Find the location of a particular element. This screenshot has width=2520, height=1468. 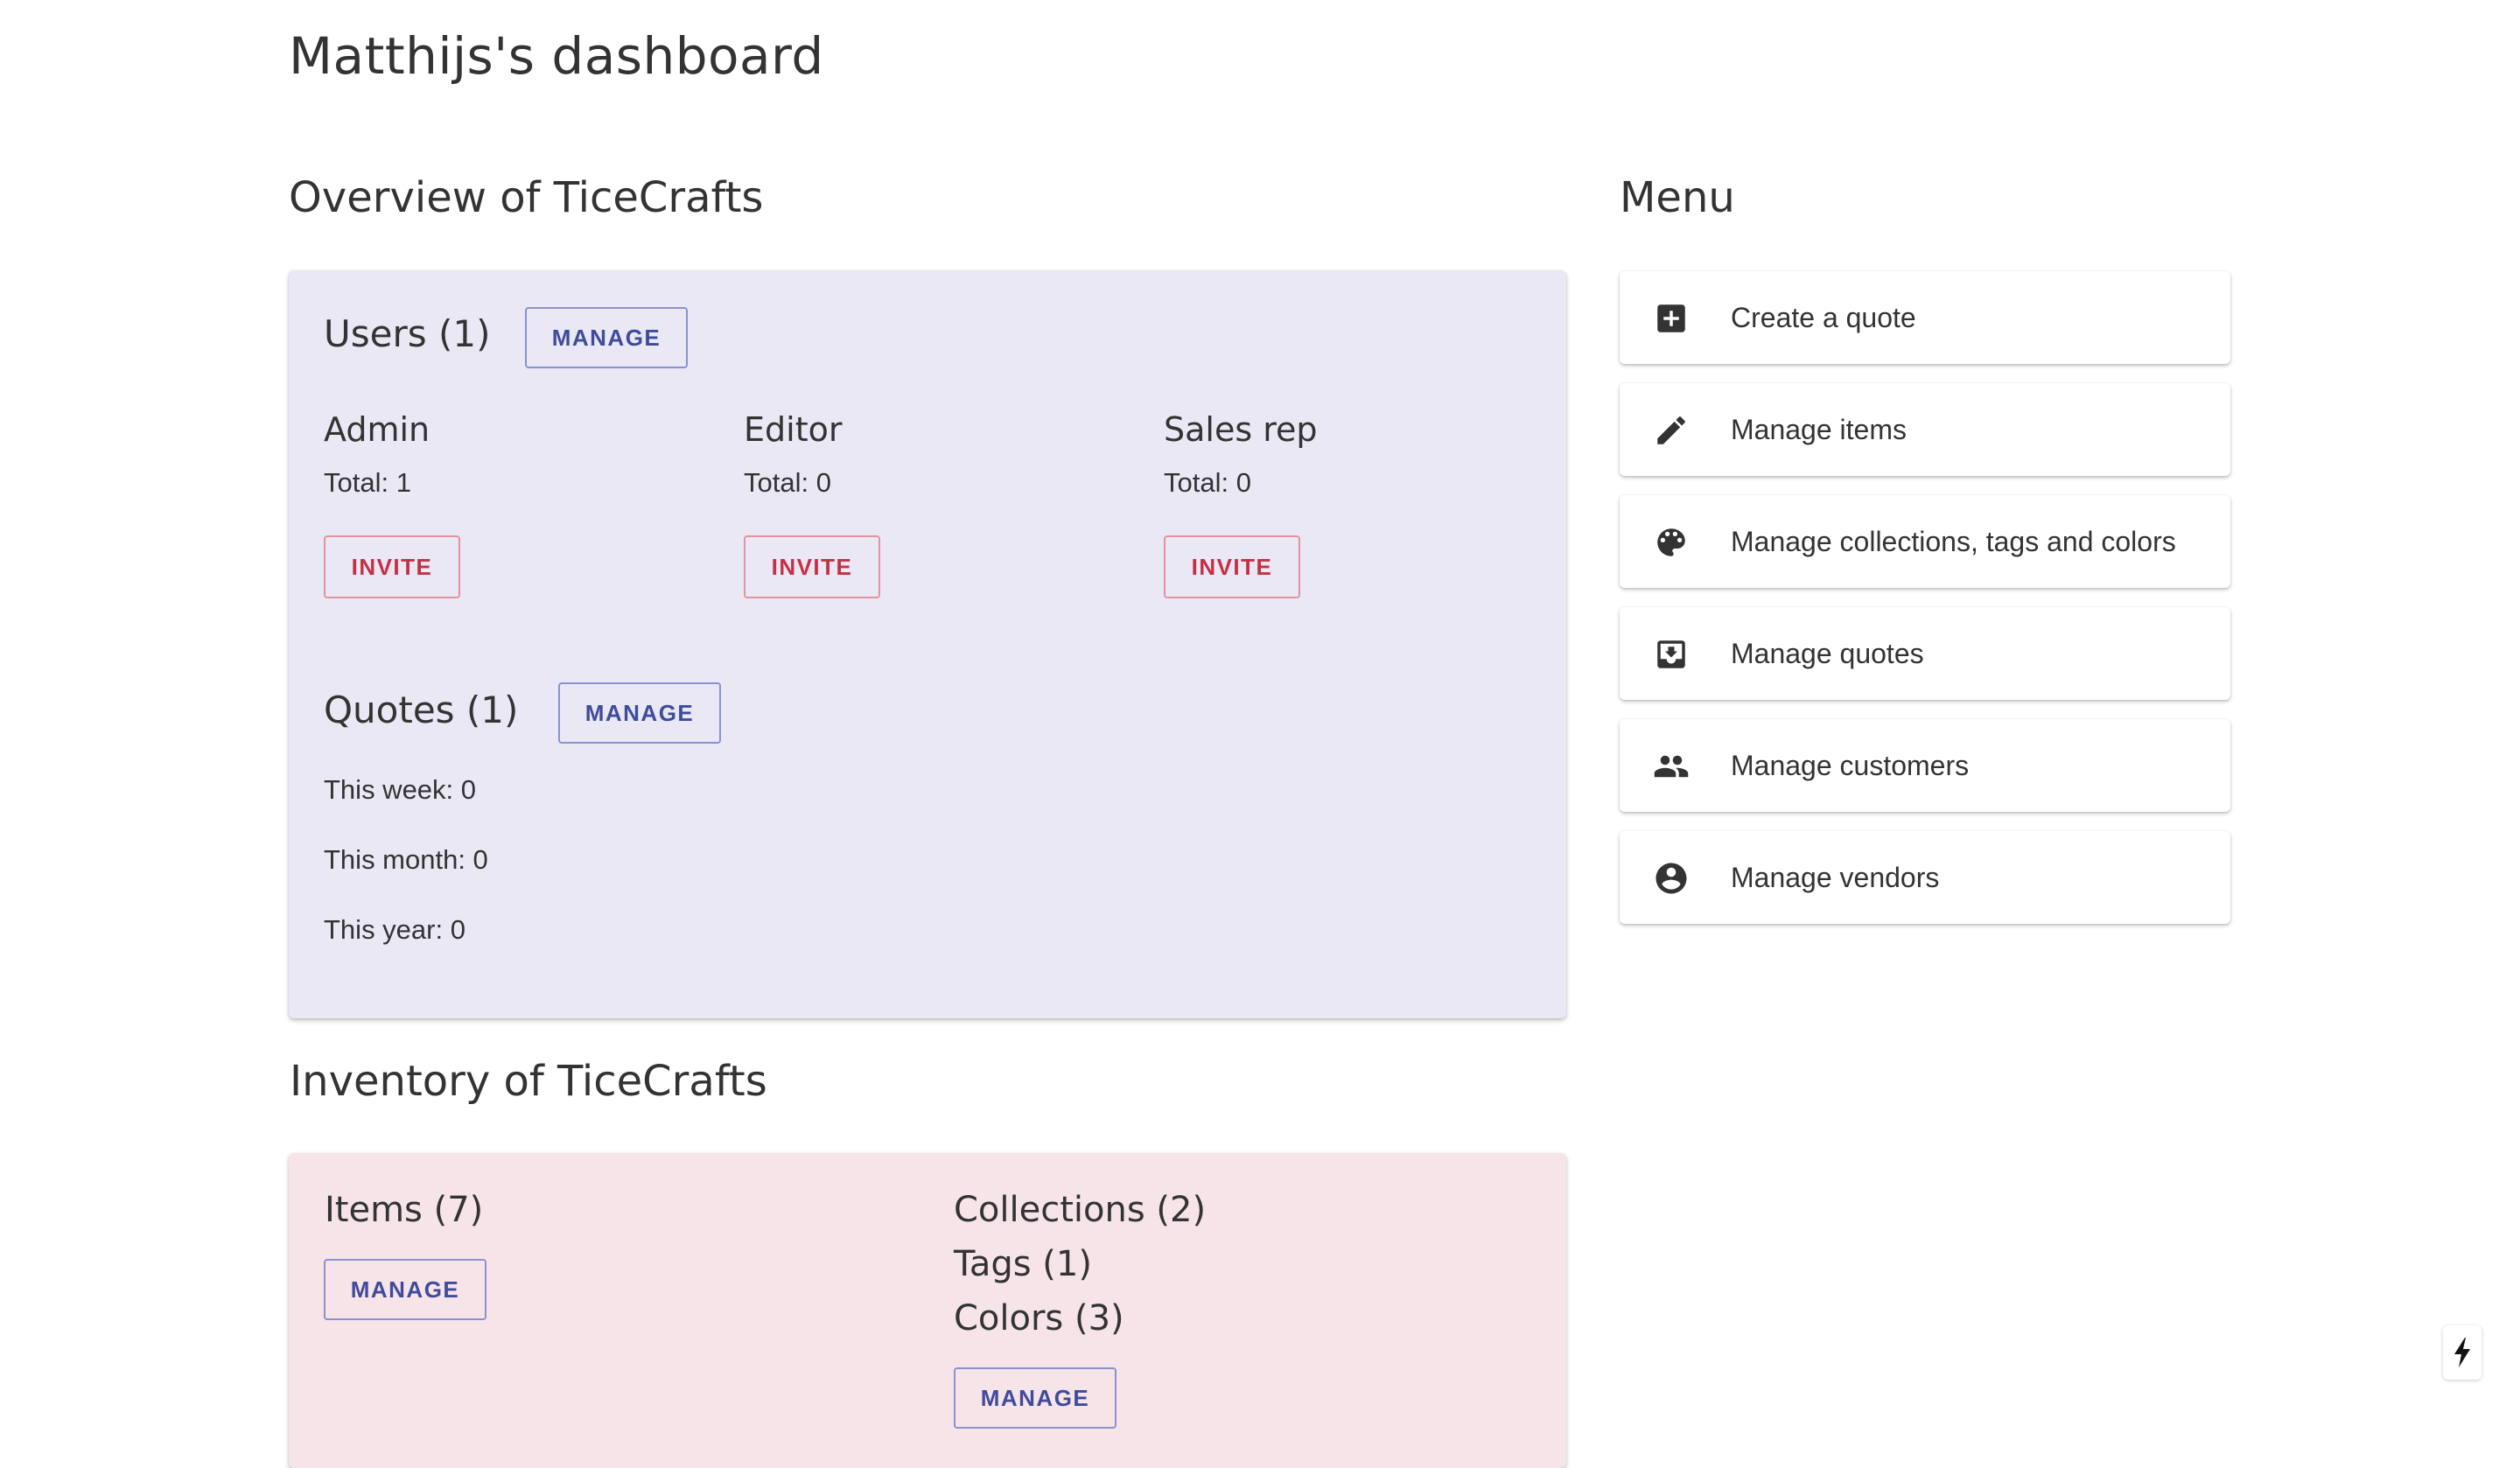

quotes-this-month: This month: 0 is located at coordinates (406, 859).